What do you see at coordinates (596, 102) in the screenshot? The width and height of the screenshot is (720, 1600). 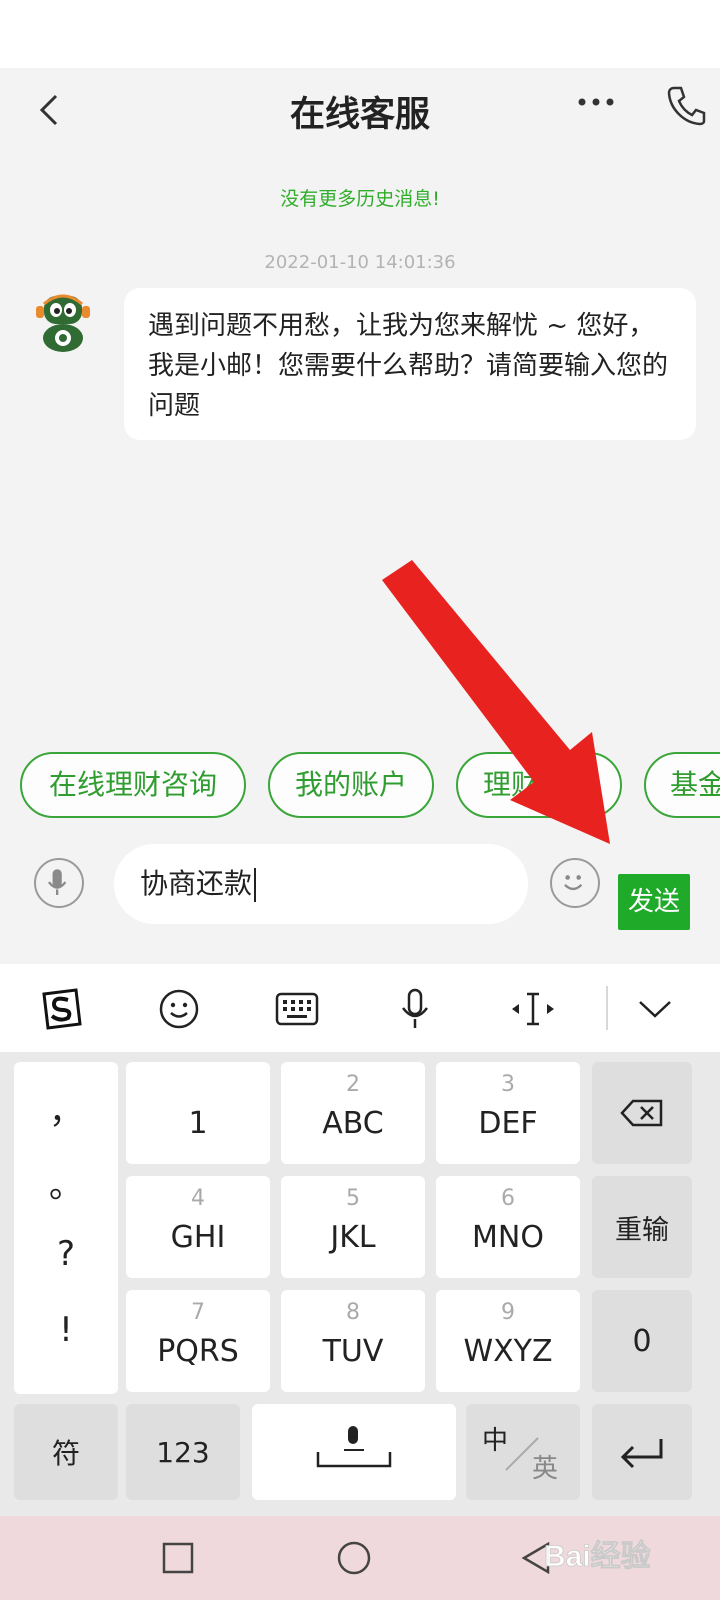 I see `more-options-icon` at bounding box center [596, 102].